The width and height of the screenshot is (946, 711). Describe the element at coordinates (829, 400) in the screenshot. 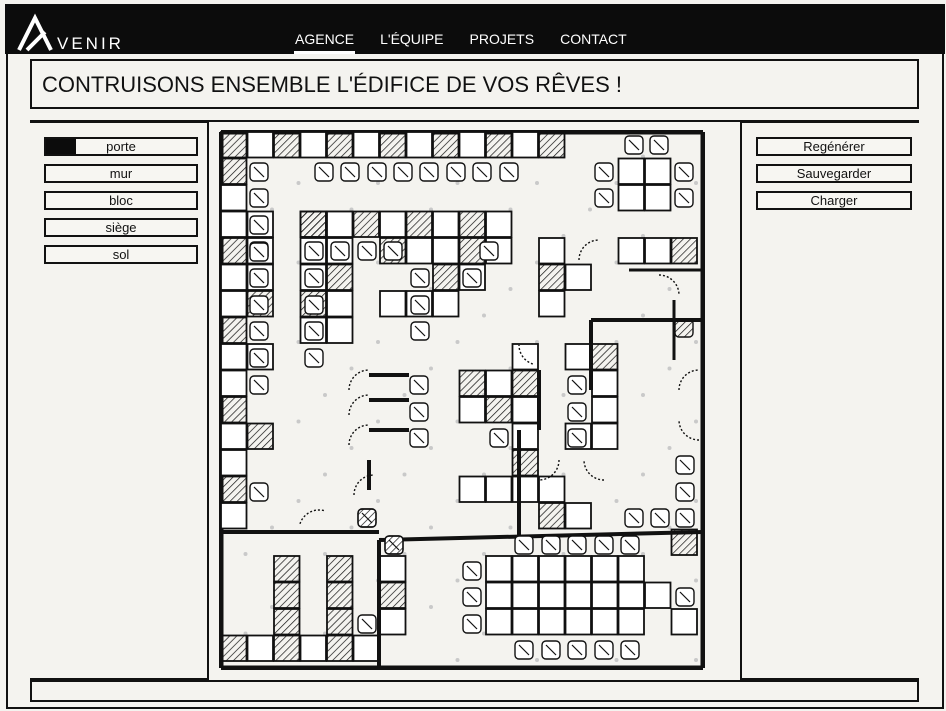

I see `action-panel: Regénérer Sauvegarder Charger` at that location.